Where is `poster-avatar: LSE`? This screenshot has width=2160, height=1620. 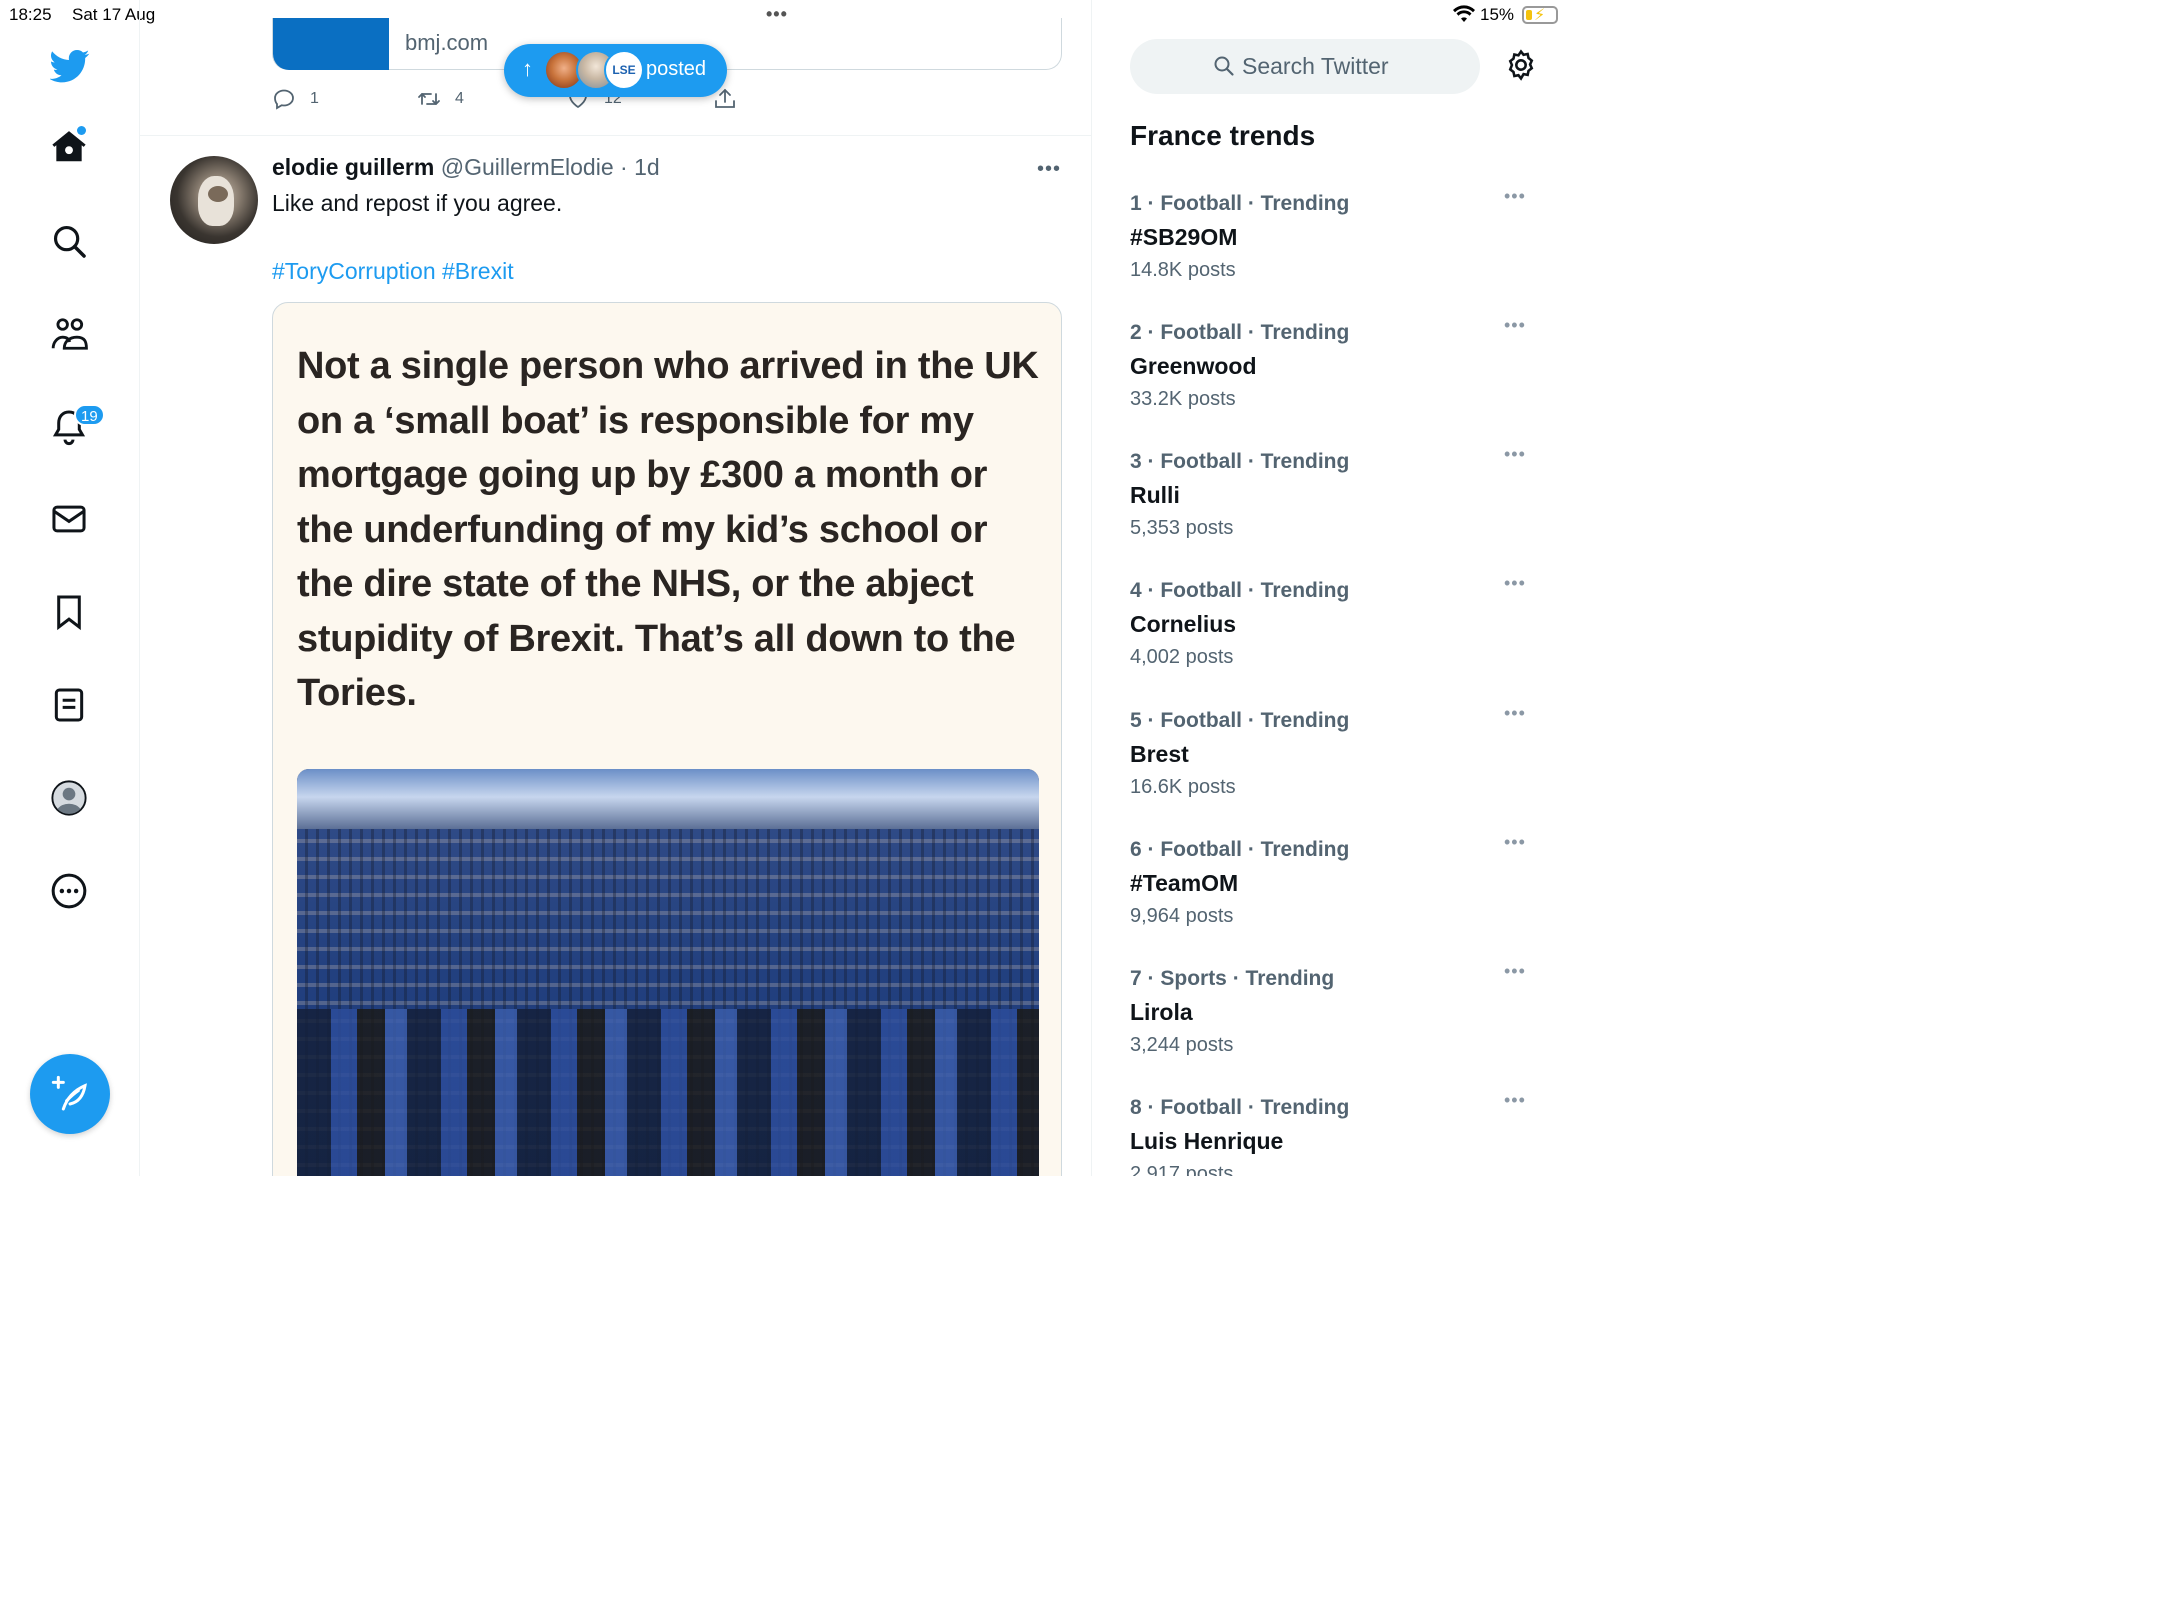
poster-avatar: LSE is located at coordinates (624, 70).